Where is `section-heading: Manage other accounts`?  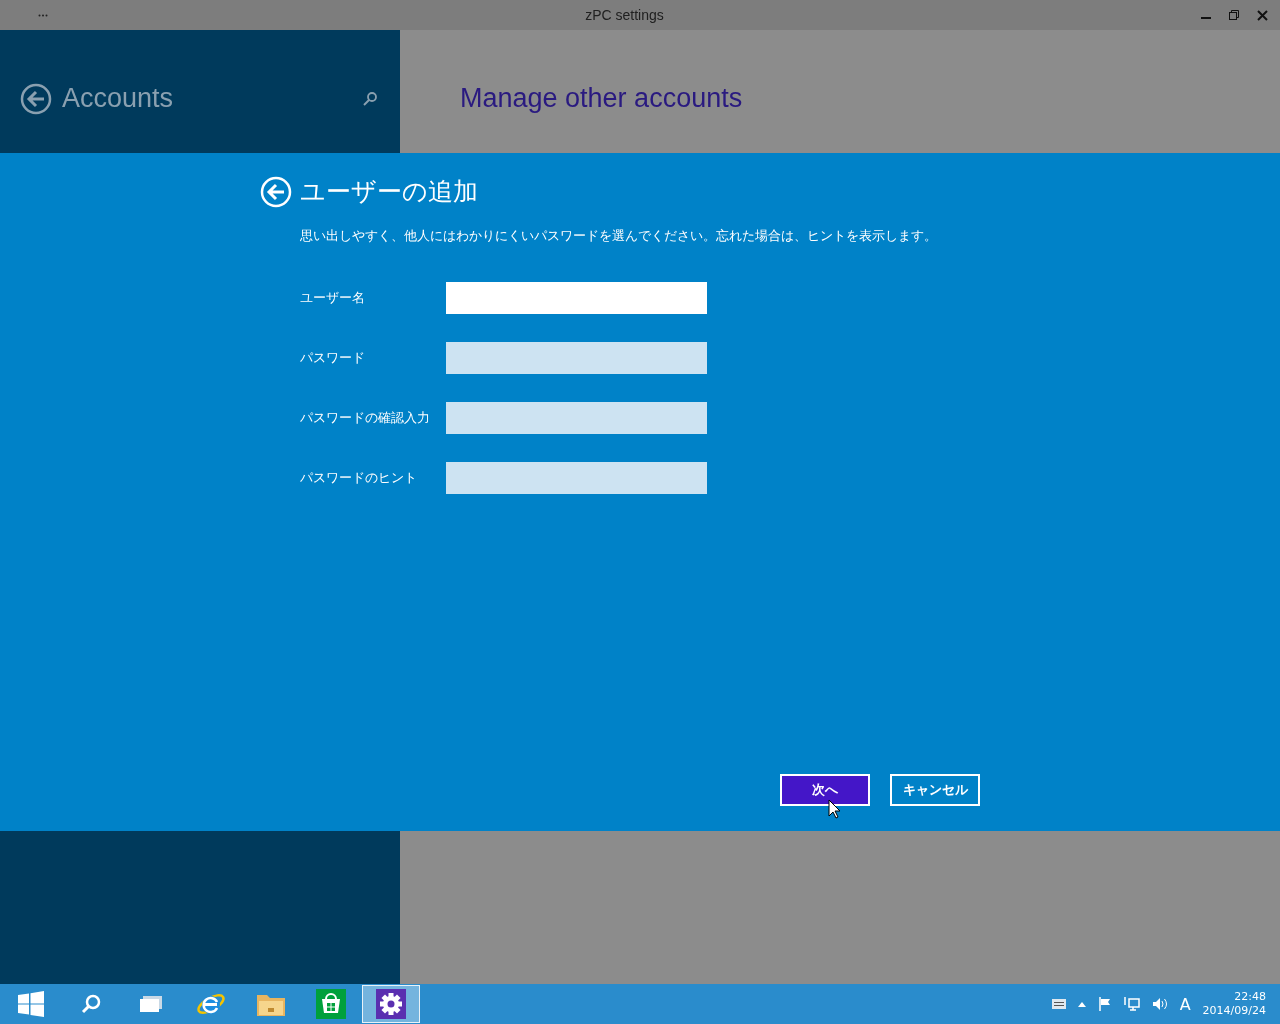 section-heading: Manage other accounts is located at coordinates (601, 98).